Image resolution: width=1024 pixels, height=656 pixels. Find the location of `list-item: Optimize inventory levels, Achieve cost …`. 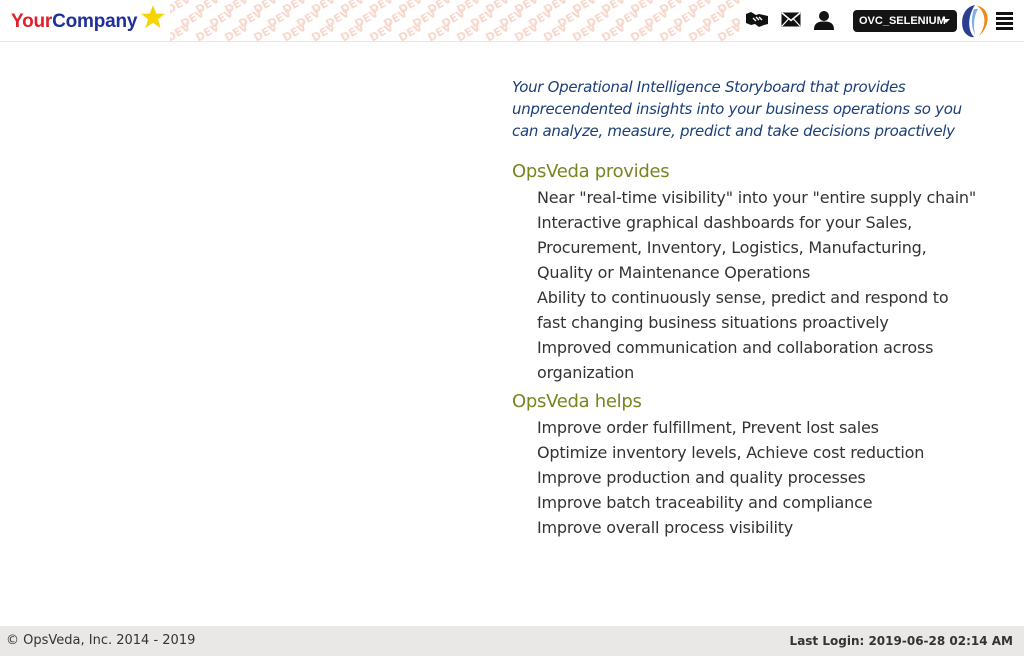

list-item: Optimize inventory levels, Achieve cost … is located at coordinates (731, 452).